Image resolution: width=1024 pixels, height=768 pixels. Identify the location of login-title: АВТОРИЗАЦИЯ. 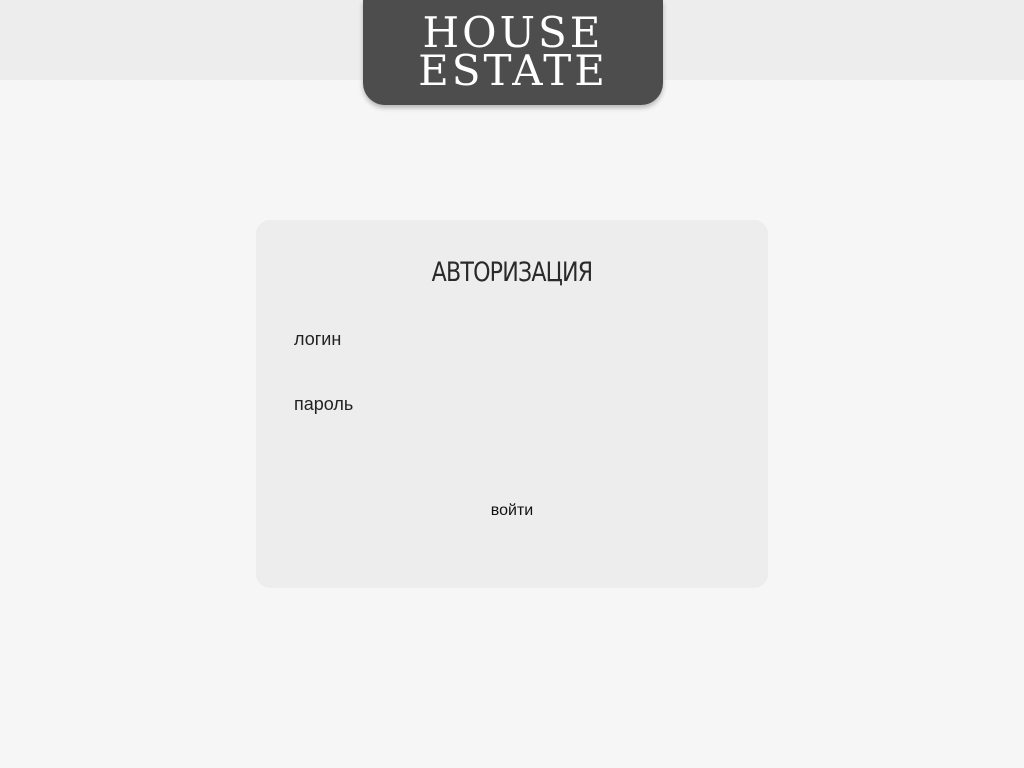
(512, 272).